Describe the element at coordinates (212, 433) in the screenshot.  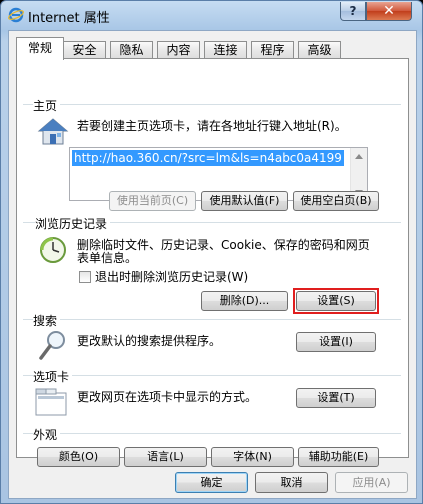
I see `appearance-section-line` at that location.